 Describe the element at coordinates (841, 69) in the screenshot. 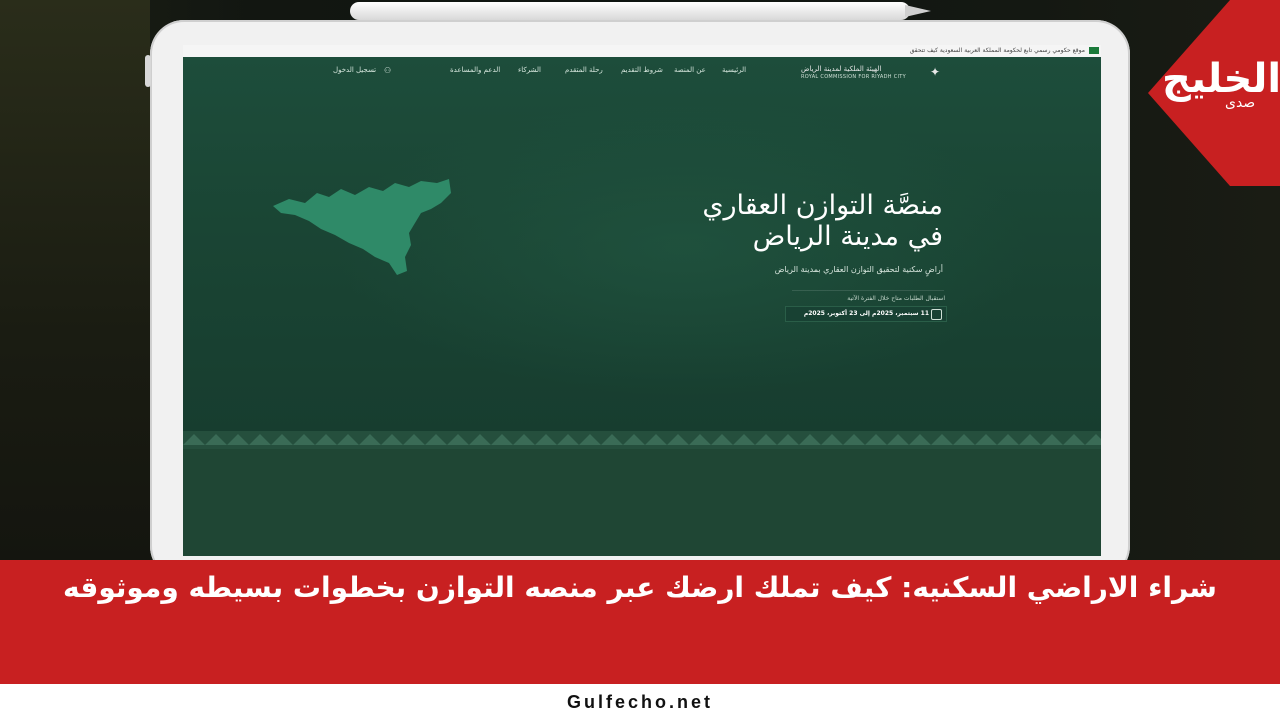

I see `logo-arabic: الهيئة الملكية لمدينة الرياض` at that location.